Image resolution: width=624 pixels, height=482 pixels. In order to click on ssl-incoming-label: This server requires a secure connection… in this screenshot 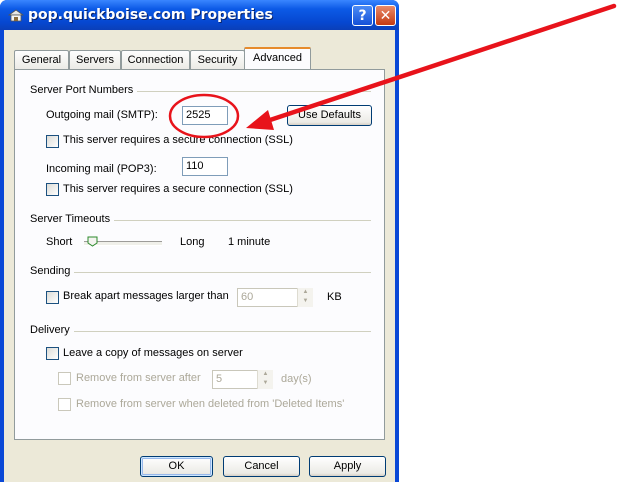, I will do `click(178, 189)`.